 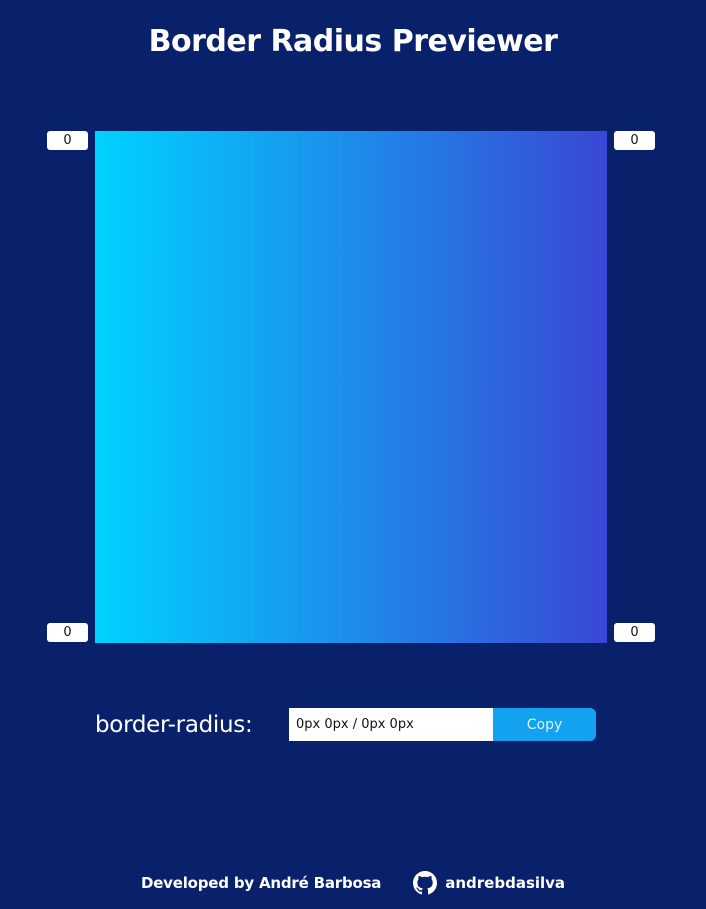 I want to click on bottom-right-radius-input, so click(x=634, y=632).